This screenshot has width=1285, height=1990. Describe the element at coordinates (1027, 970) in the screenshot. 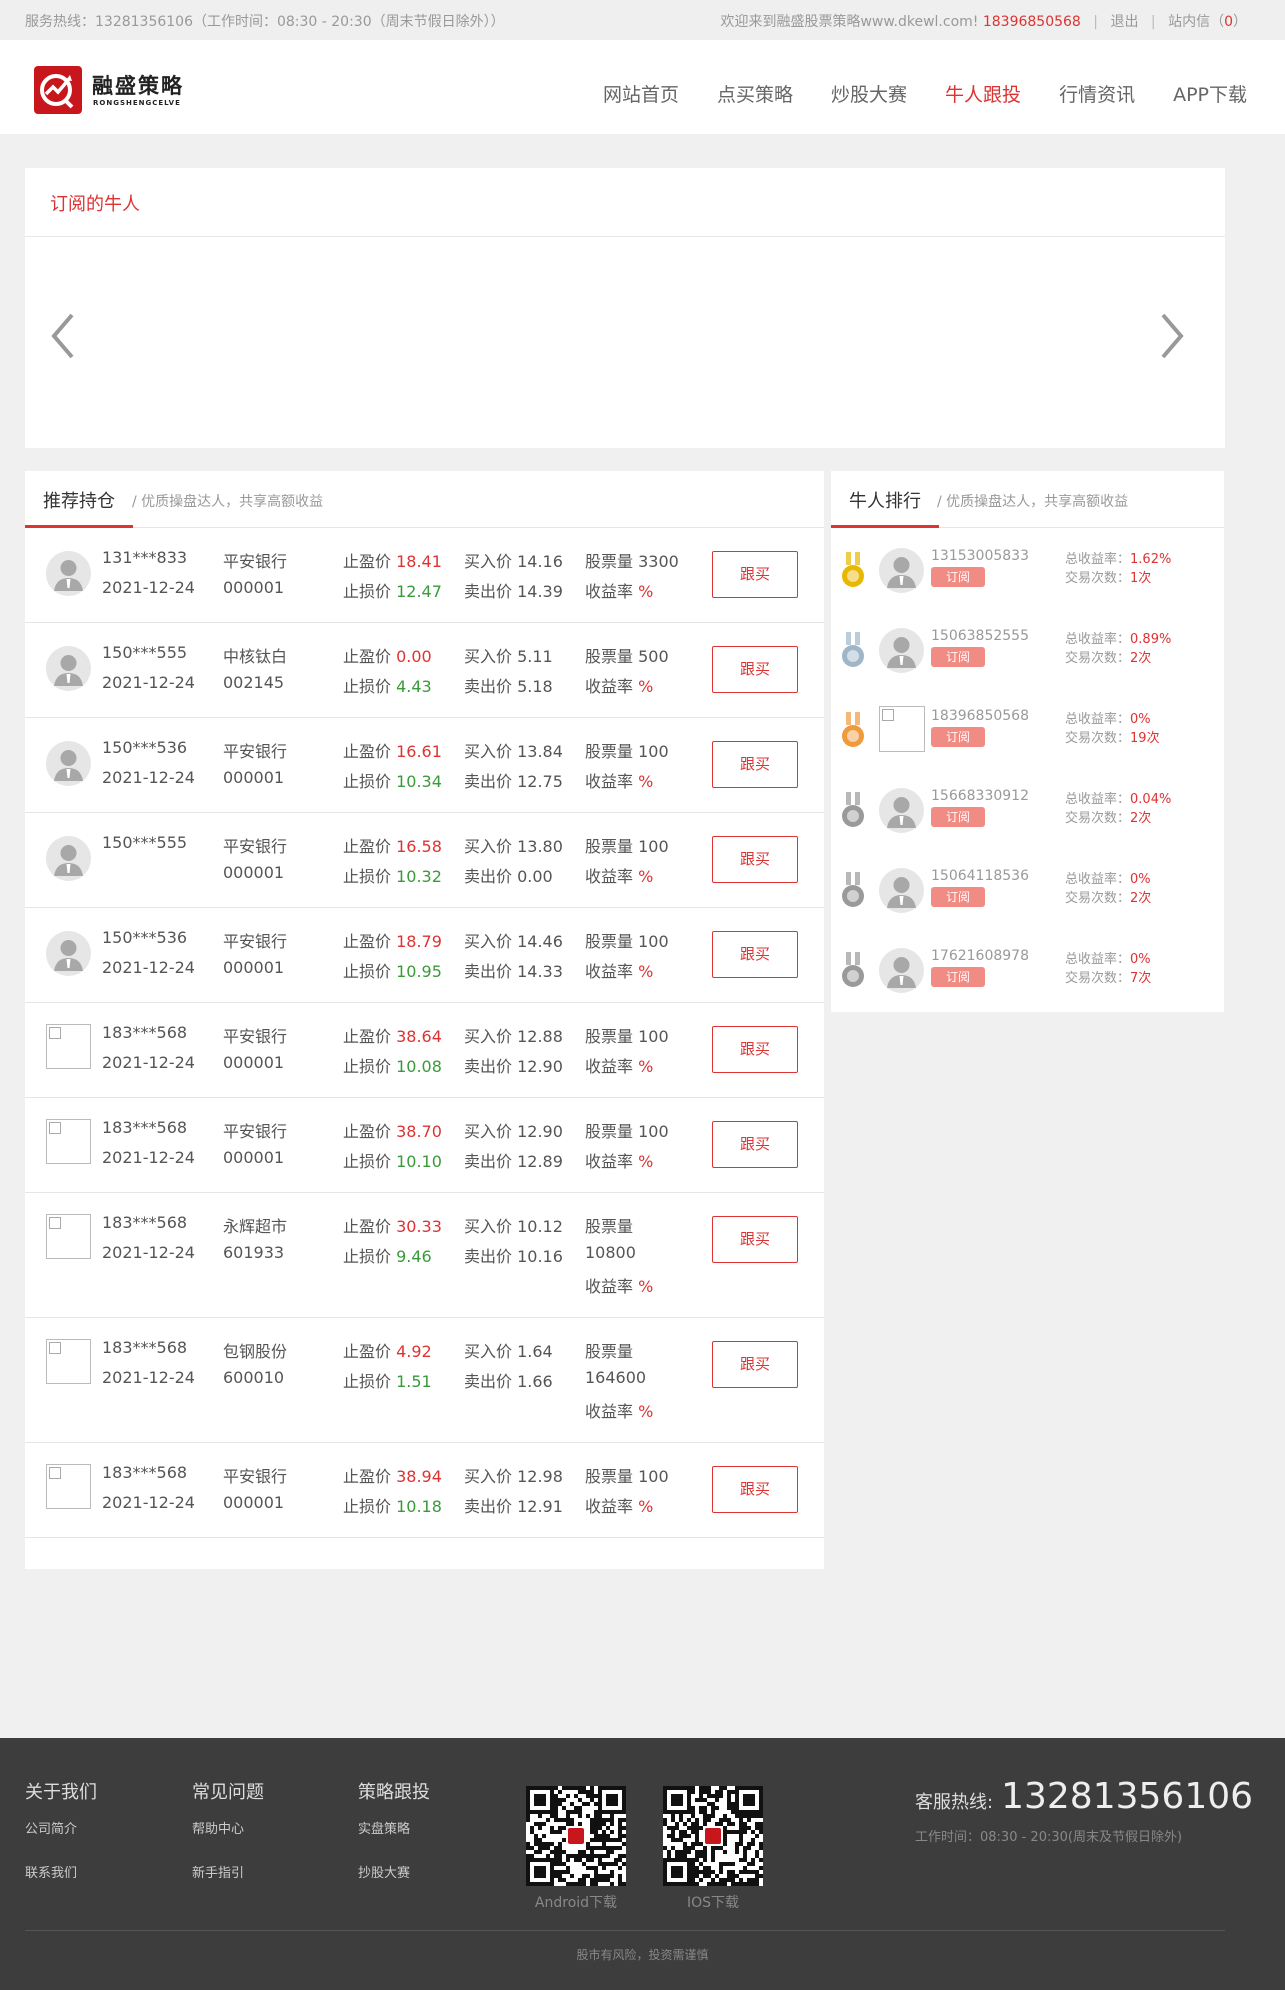

I see `ranking-item: 17621608978 订阅 总收益率：0% 交易次数：7次` at that location.